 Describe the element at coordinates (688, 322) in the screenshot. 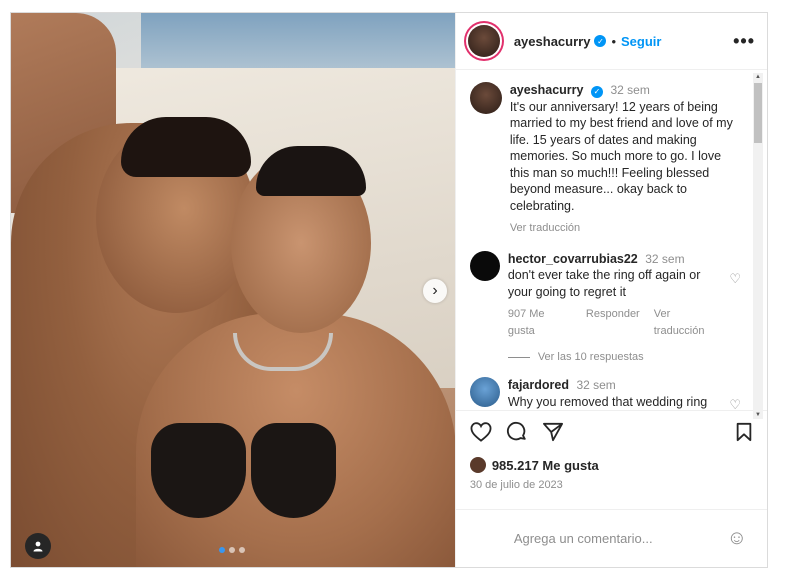

I see `comment-translate-link: Ver traducción` at that location.